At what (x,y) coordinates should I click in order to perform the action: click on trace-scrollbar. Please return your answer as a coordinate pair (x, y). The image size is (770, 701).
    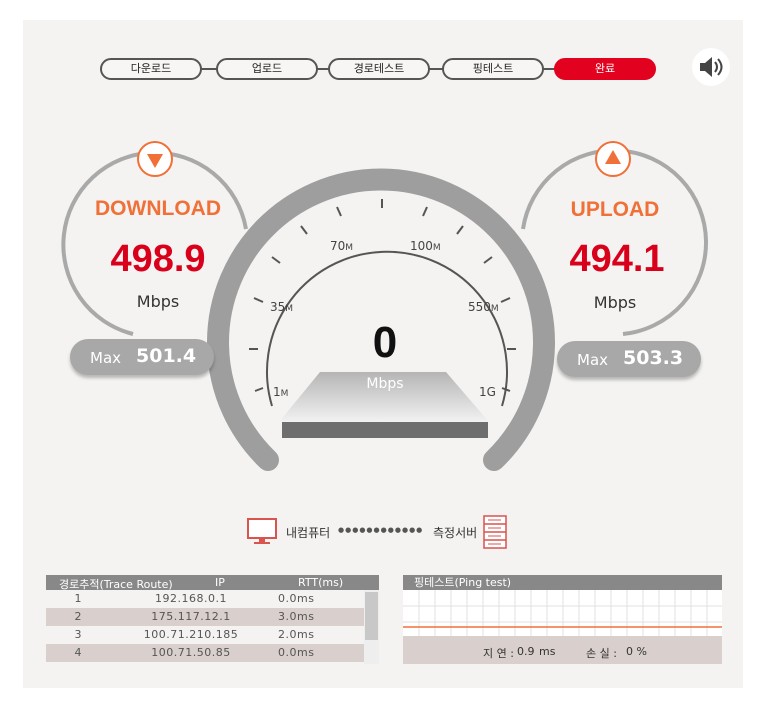
    Looking at the image, I should click on (371, 627).